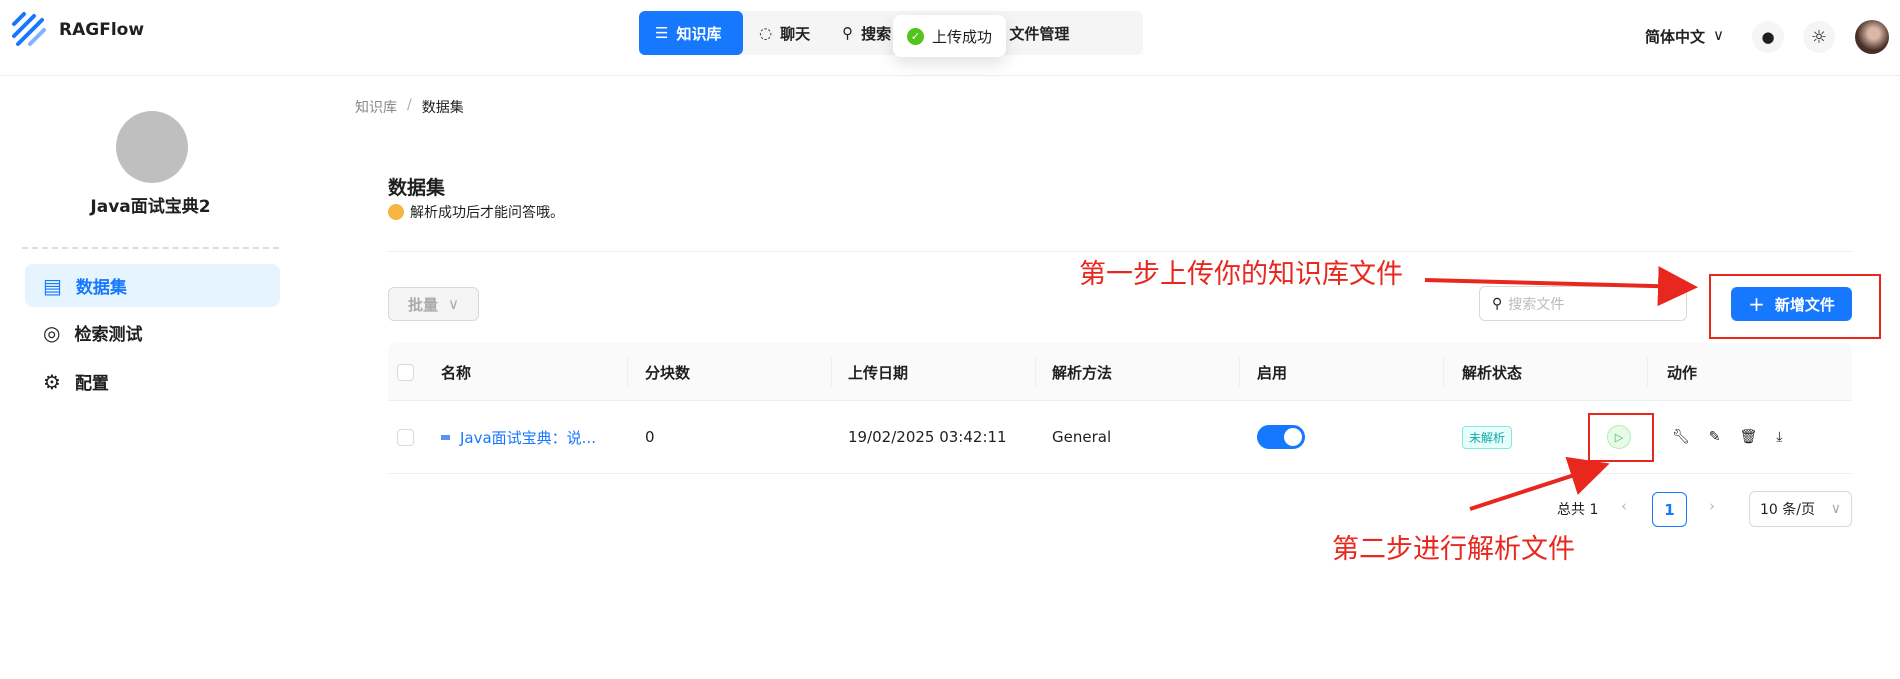 The height and width of the screenshot is (679, 1900). I want to click on arrow-step1, so click(1561, 286).